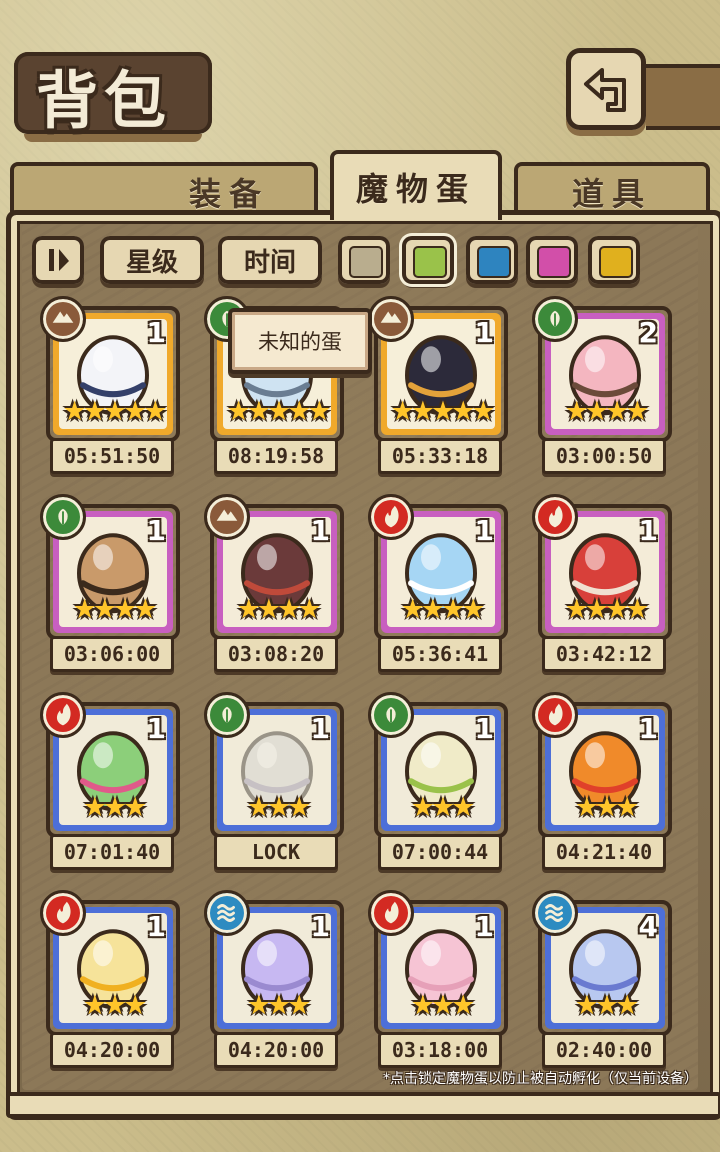  I want to click on hatch-timer: 07:00:44, so click(440, 852).